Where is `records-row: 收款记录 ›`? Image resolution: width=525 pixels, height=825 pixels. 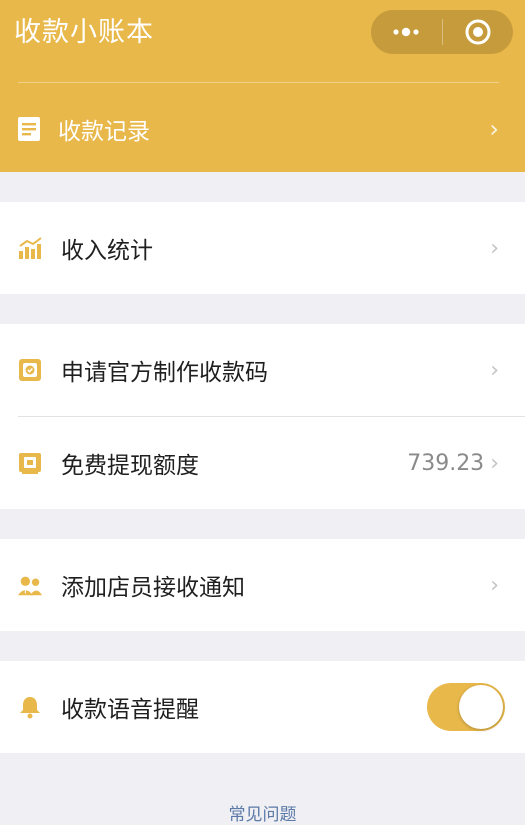
records-row: 收款记录 › is located at coordinates (262, 129).